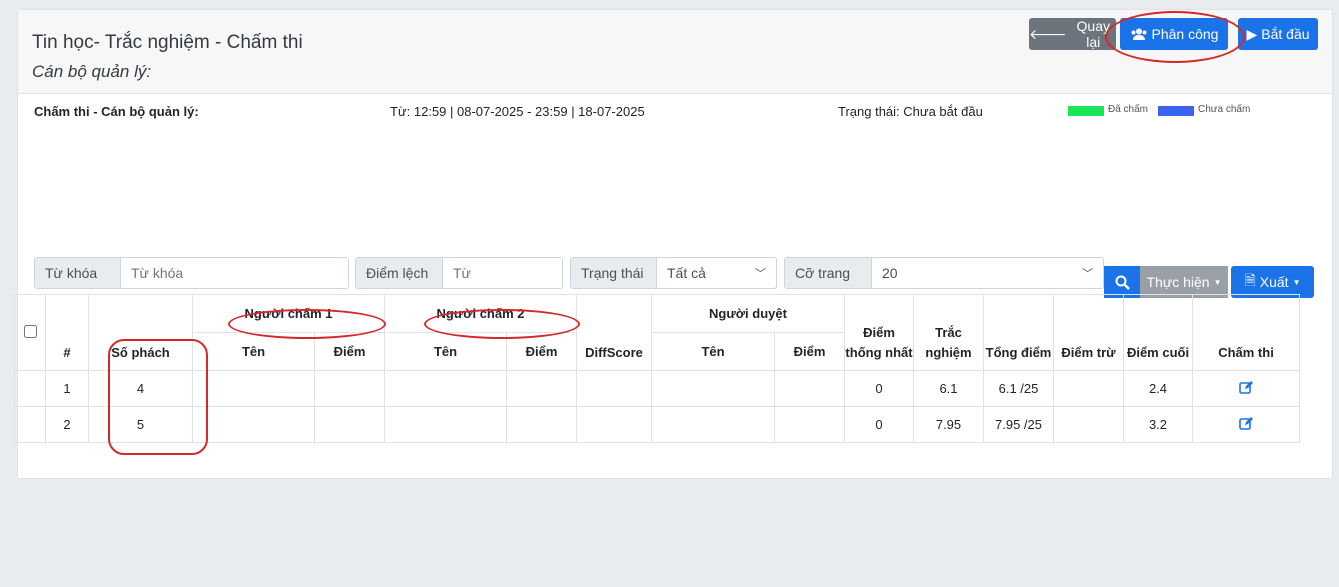 The height and width of the screenshot is (587, 1339). Describe the element at coordinates (828, 273) in the screenshot. I see `pagesize-label: Cỡ trang` at that location.